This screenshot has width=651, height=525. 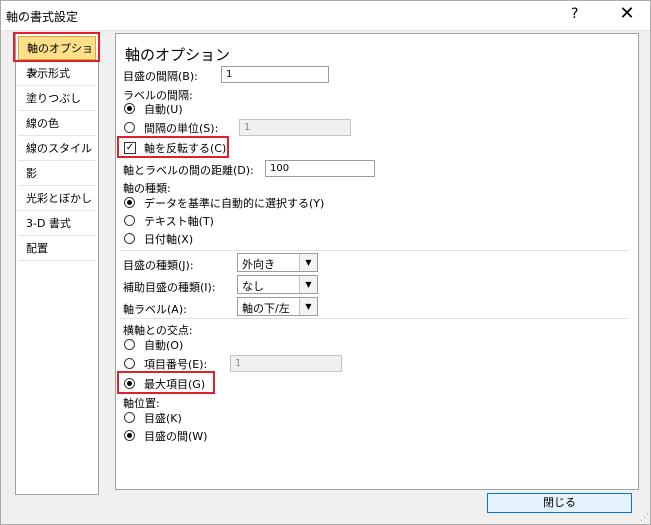 What do you see at coordinates (627, 13) in the screenshot?
I see `close-window-button: ✕` at bounding box center [627, 13].